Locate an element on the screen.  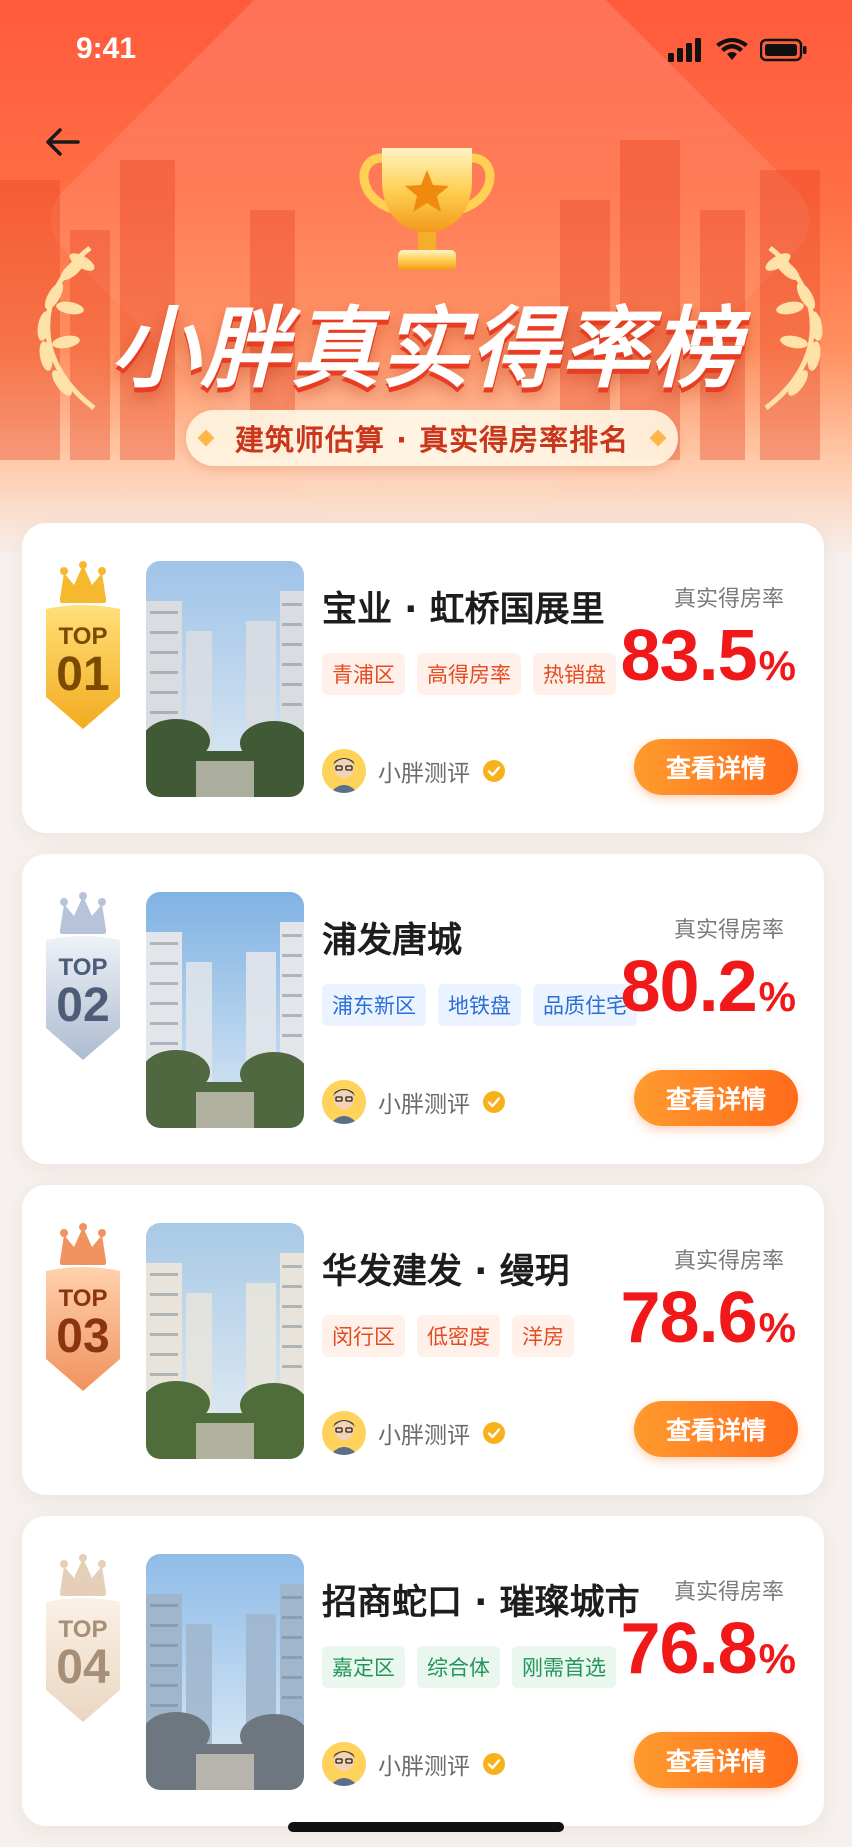
property-tag: 地铁盘 is located at coordinates (479, 1005).